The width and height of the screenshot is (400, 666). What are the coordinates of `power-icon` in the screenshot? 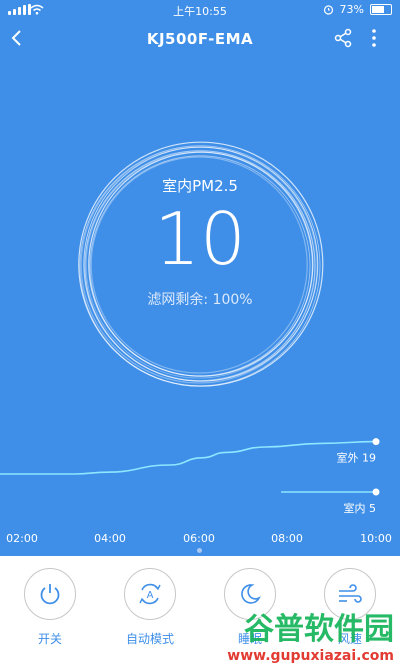 It's located at (50, 594).